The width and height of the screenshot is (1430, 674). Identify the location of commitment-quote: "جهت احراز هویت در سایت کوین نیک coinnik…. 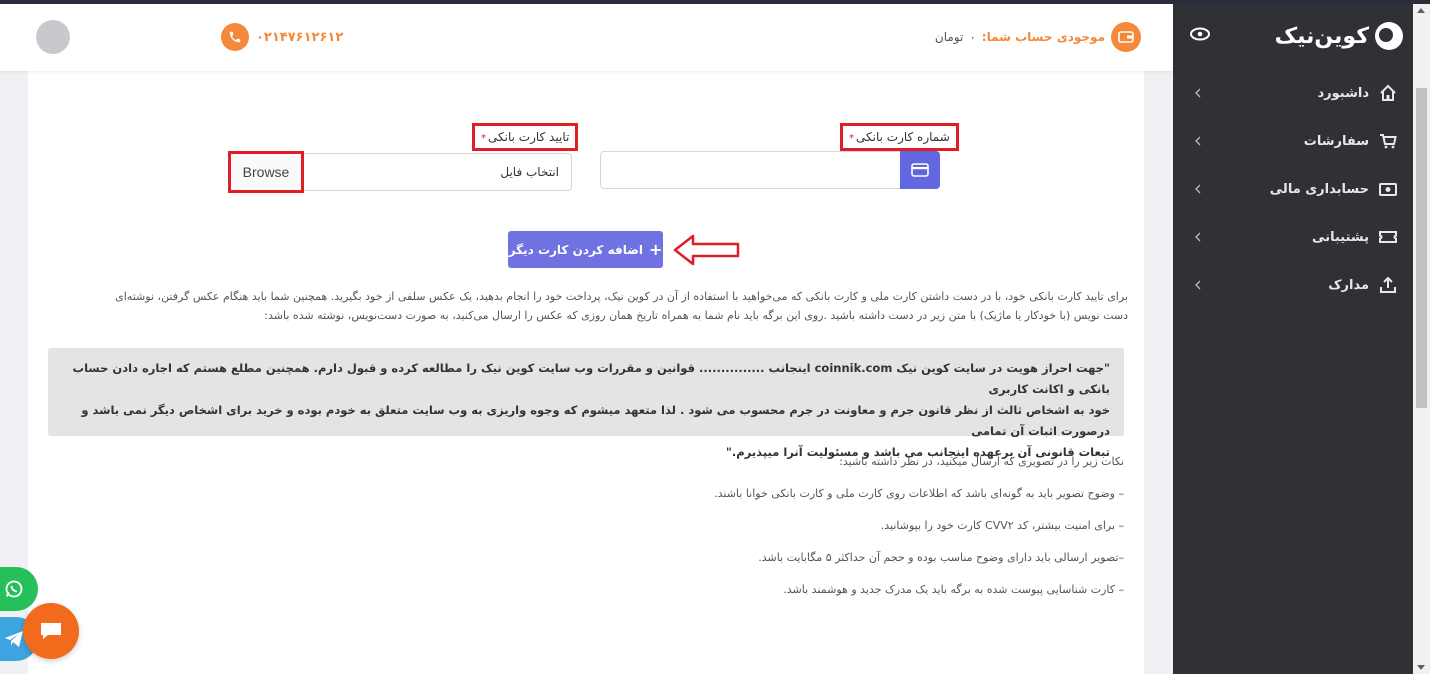
(586, 403).